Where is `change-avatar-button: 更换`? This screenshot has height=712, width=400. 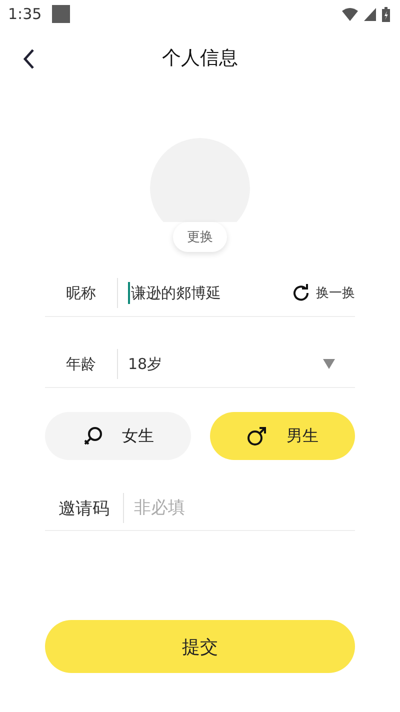
change-avatar-button: 更换 is located at coordinates (200, 237).